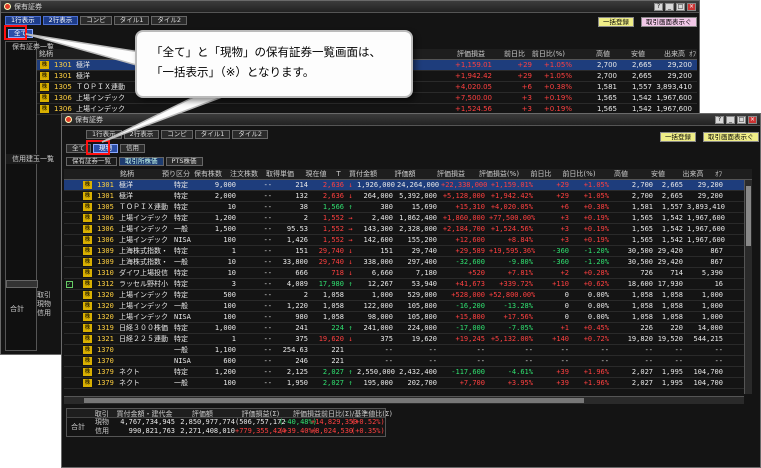 This screenshot has height=468, width=761. Describe the element at coordinates (473, 87) in the screenshot. I see `stock-pl: +4,020.05` at that location.